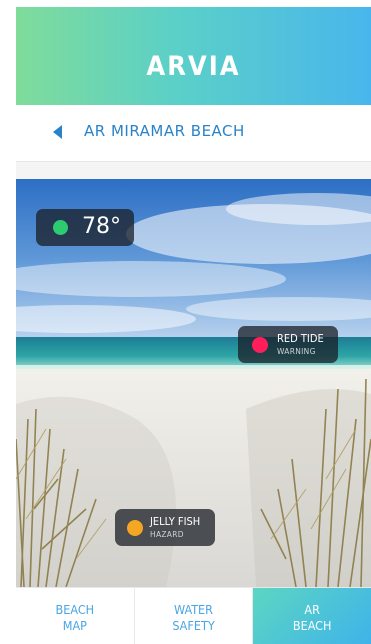 The image size is (371, 644). What do you see at coordinates (175, 521) in the screenshot?
I see `jelly-fish-title: JELLY FISH` at bounding box center [175, 521].